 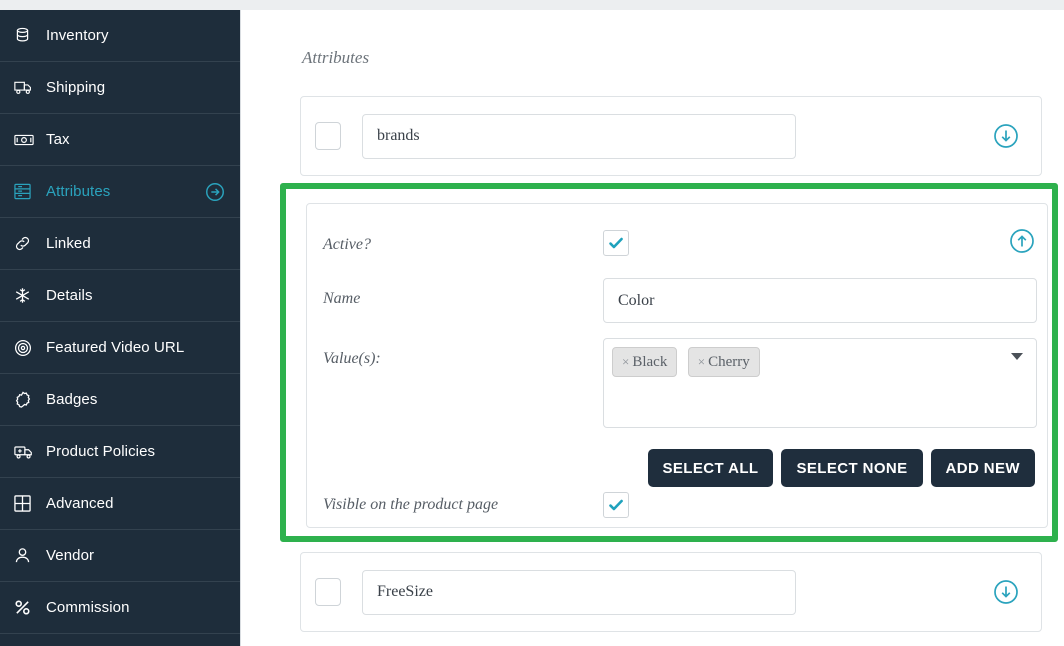 What do you see at coordinates (982, 468) in the screenshot?
I see `add-new-button: ADD NEW` at bounding box center [982, 468].